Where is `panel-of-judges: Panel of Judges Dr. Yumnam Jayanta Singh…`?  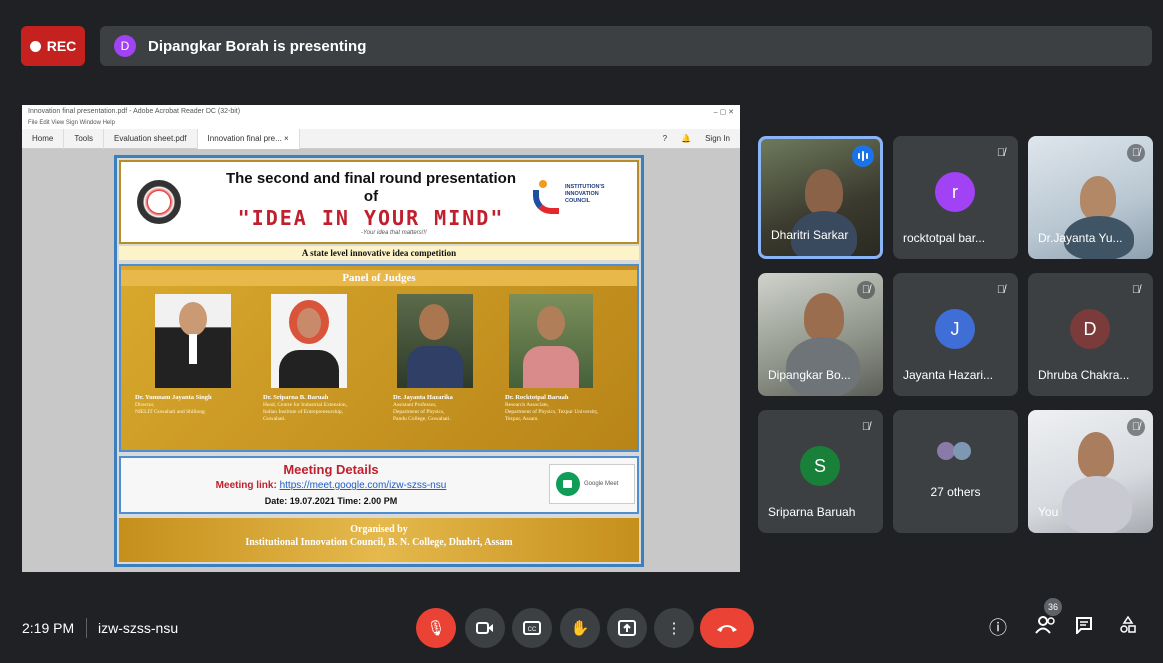 panel-of-judges: Panel of Judges Dr. Yumnam Jayanta Singh… is located at coordinates (379, 358).